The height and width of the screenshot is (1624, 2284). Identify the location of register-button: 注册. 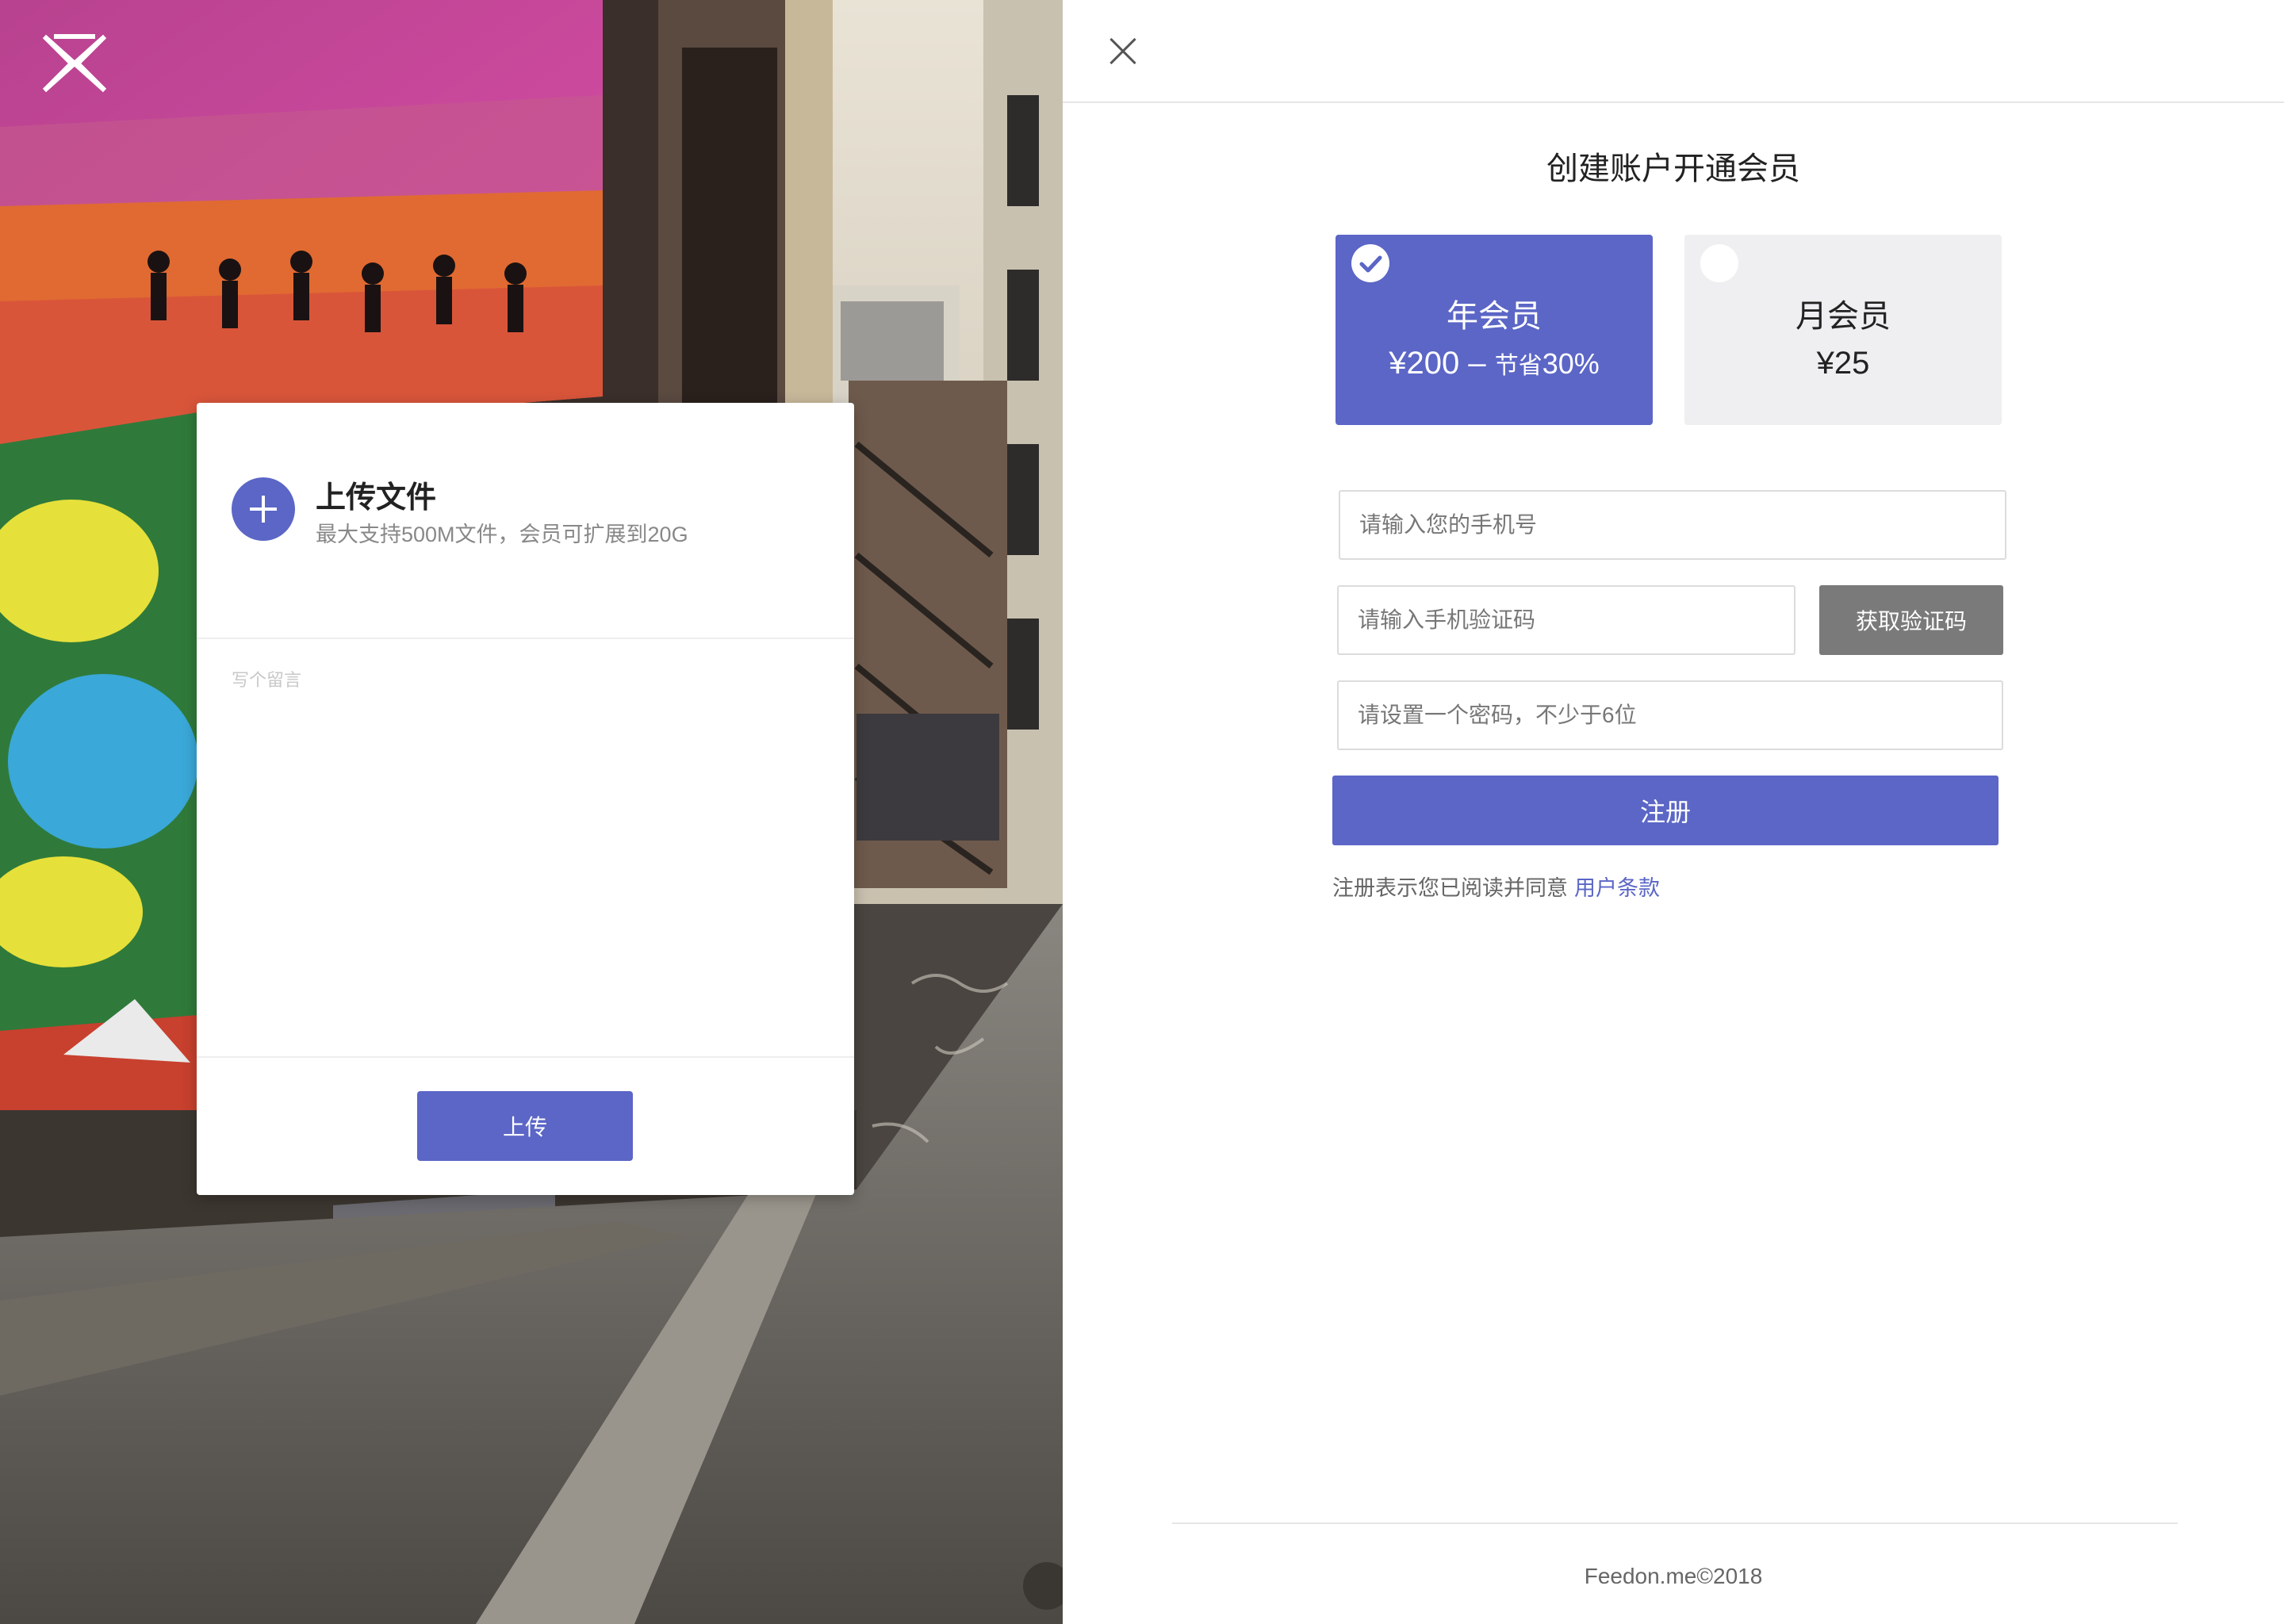
(1665, 810).